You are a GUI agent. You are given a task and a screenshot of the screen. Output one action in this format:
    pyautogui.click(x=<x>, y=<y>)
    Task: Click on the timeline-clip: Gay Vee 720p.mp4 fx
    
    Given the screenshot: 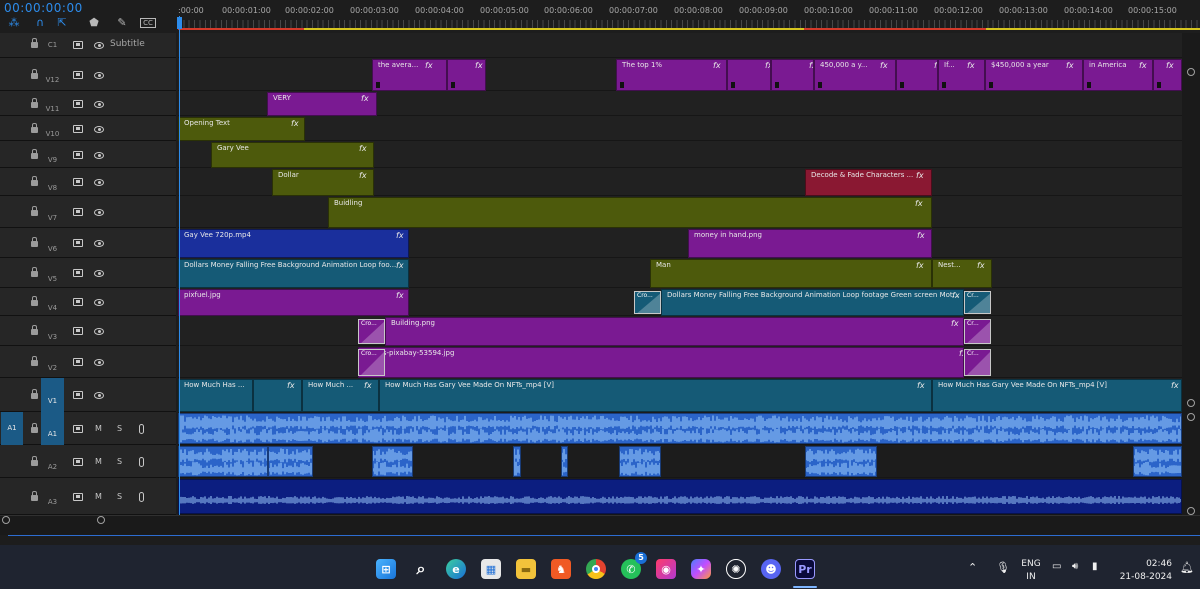 What is the action you would take?
    pyautogui.click(x=293, y=243)
    